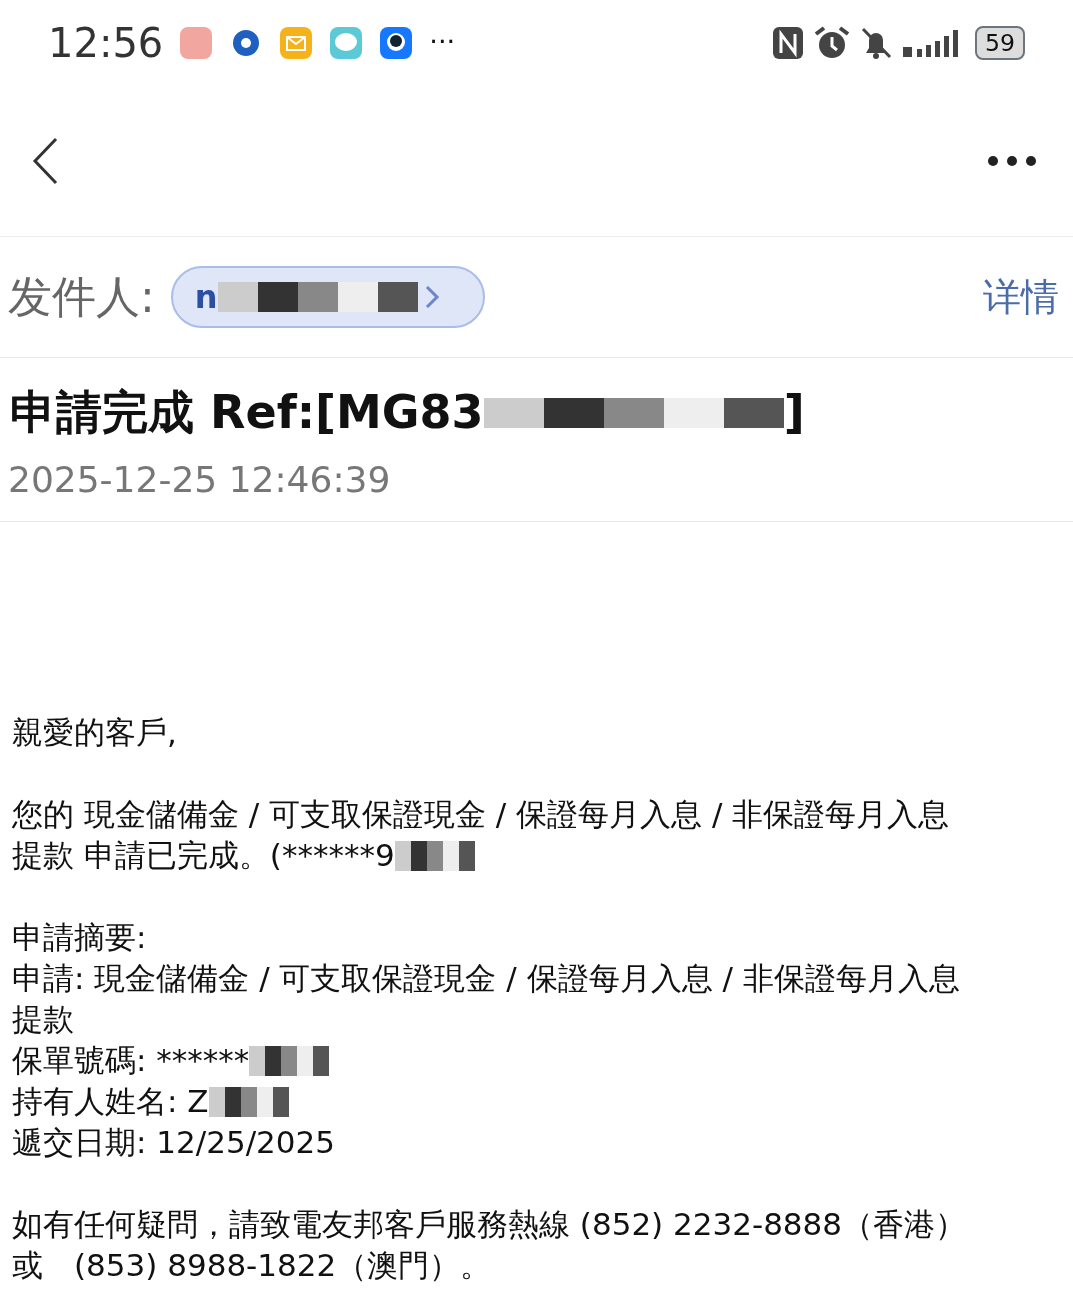  Describe the element at coordinates (106, 43) in the screenshot. I see `status-time: 12:56` at that location.